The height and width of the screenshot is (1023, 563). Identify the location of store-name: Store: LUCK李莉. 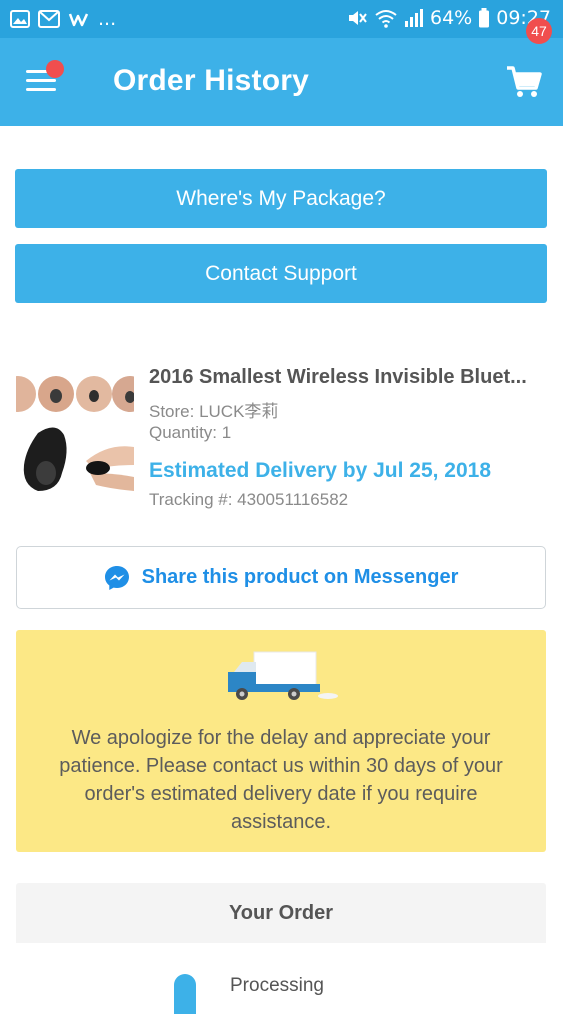
(213, 409).